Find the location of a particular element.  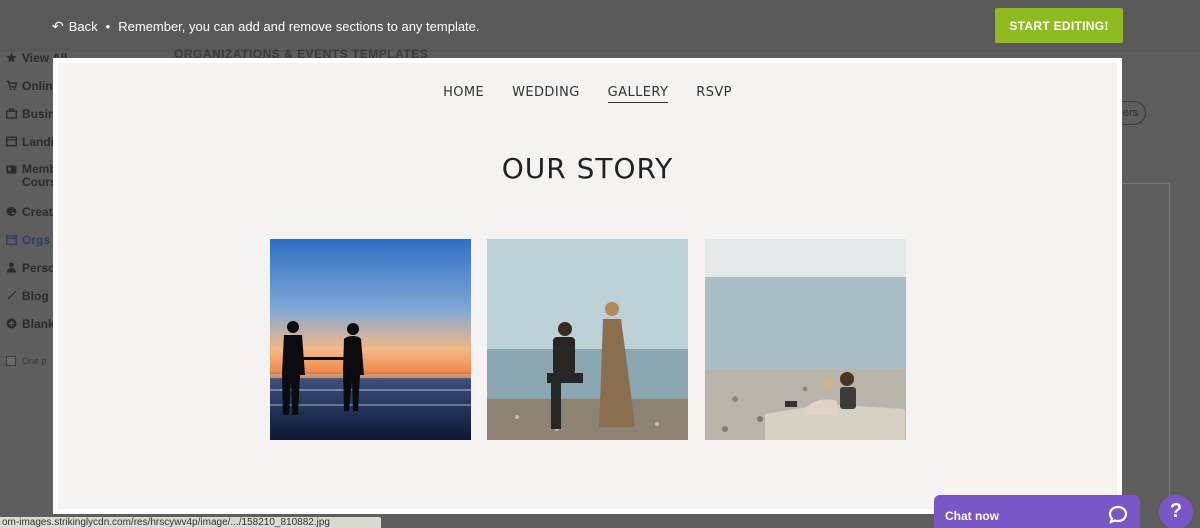

chat-label: Chat now is located at coordinates (972, 516).